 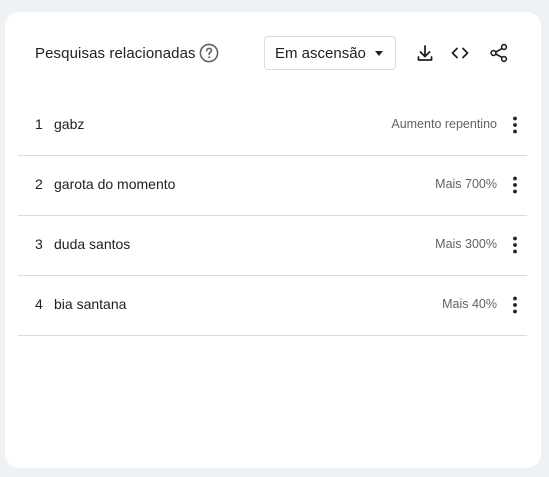 What do you see at coordinates (272, 126) in the screenshot?
I see `list-item: 1 gabz Aumento repentino` at bounding box center [272, 126].